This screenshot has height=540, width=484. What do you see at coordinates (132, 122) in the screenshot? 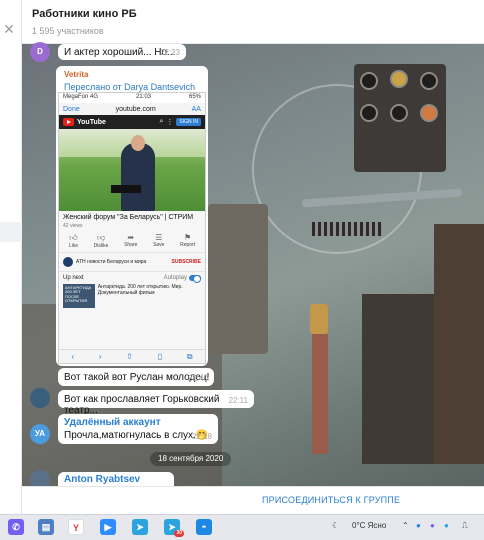
I see `youtube-header: YouTube ⌕ ⋮ SIGN IN` at bounding box center [132, 122].